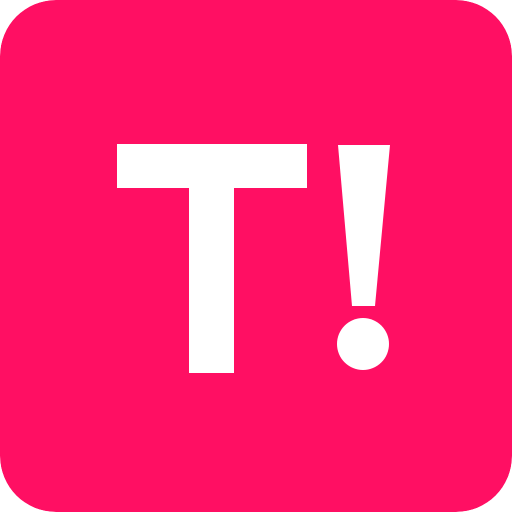 This screenshot has width=512, height=512. What do you see at coordinates (363, 344) in the screenshot?
I see `logo-exclamation-dot` at bounding box center [363, 344].